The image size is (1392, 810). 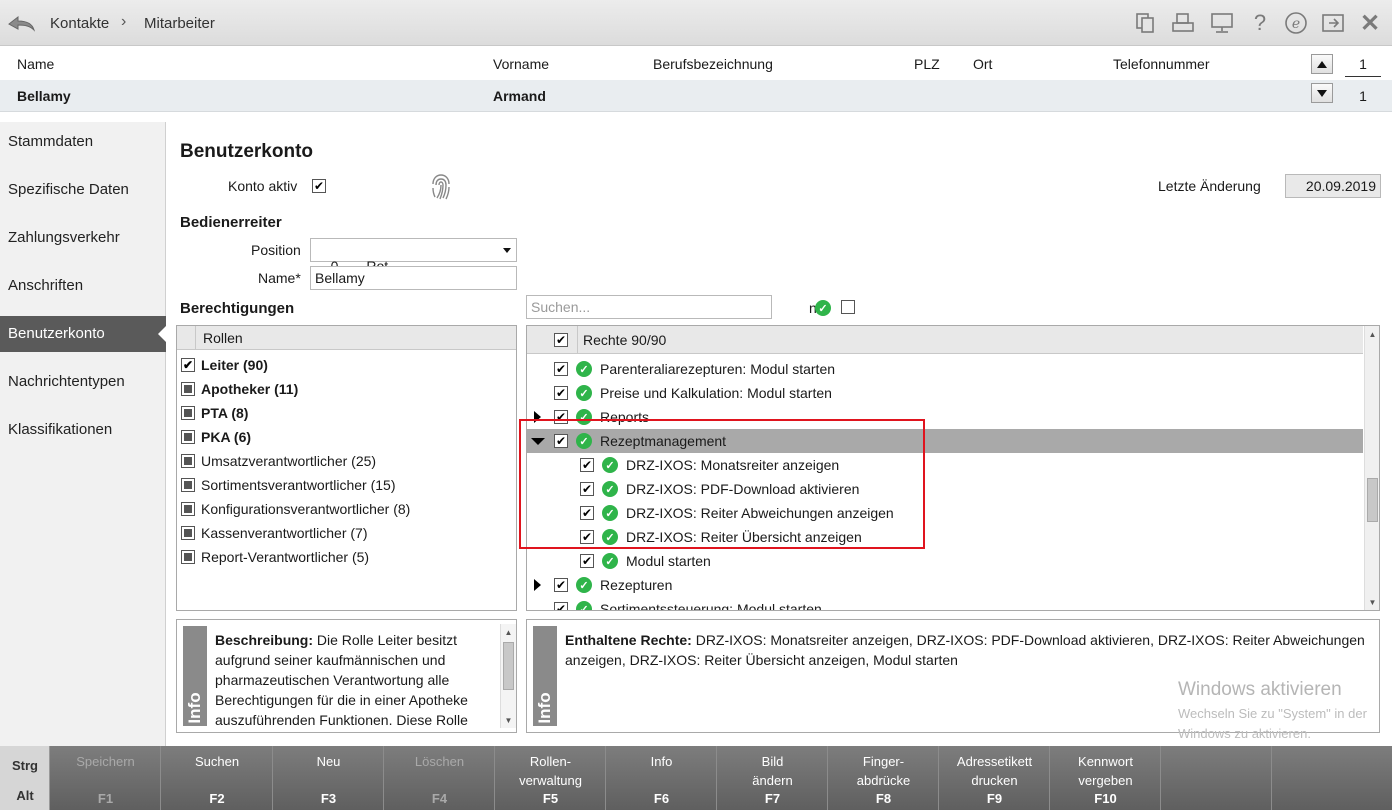 I want to click on close-icon: ✕, so click(x=1370, y=23).